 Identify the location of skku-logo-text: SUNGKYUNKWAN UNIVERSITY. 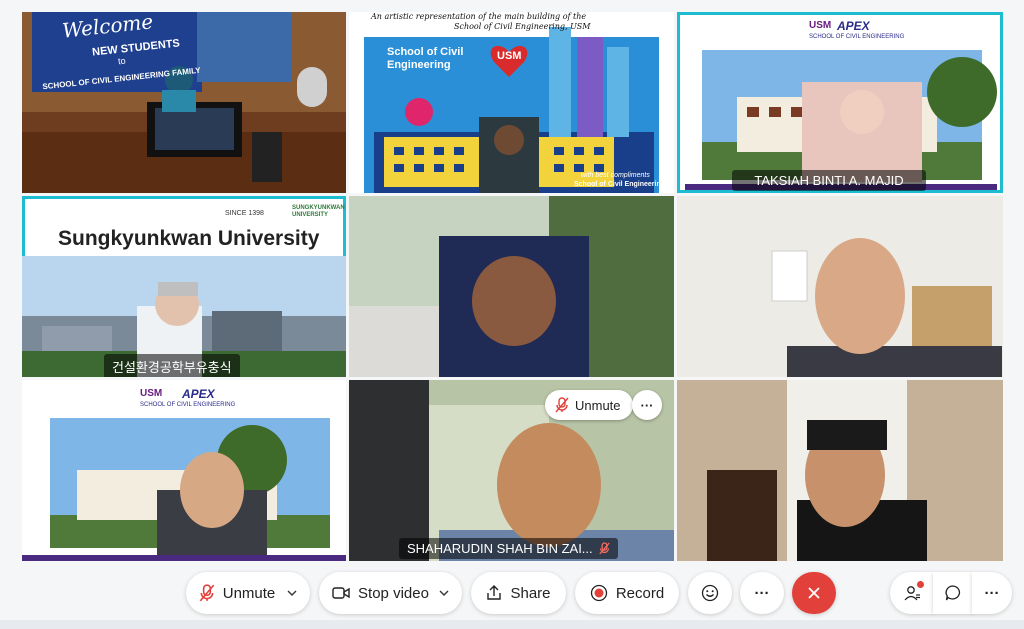
(318, 211).